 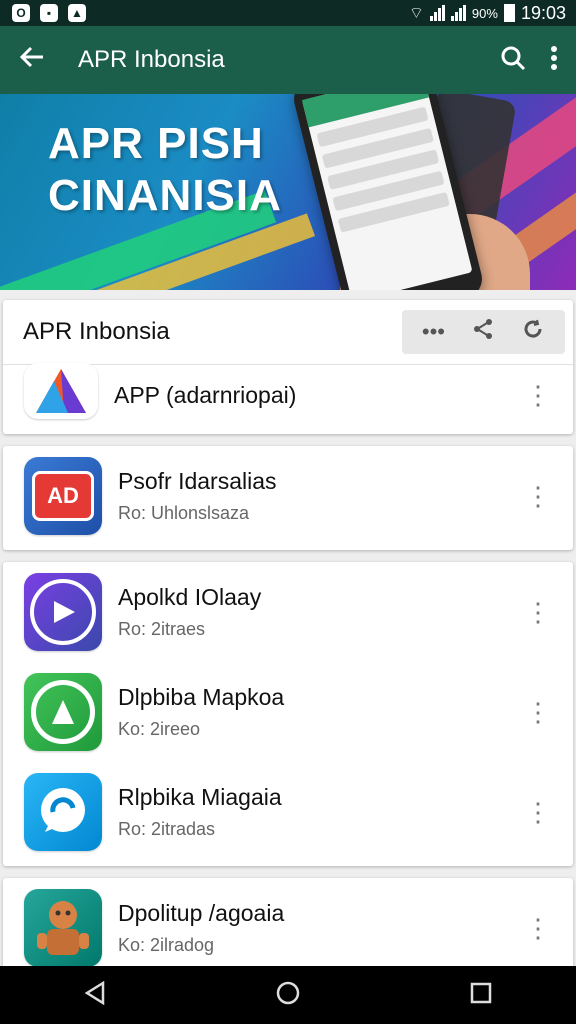 What do you see at coordinates (165, 195) in the screenshot?
I see `banner-line-2: CINANISIA` at bounding box center [165, 195].